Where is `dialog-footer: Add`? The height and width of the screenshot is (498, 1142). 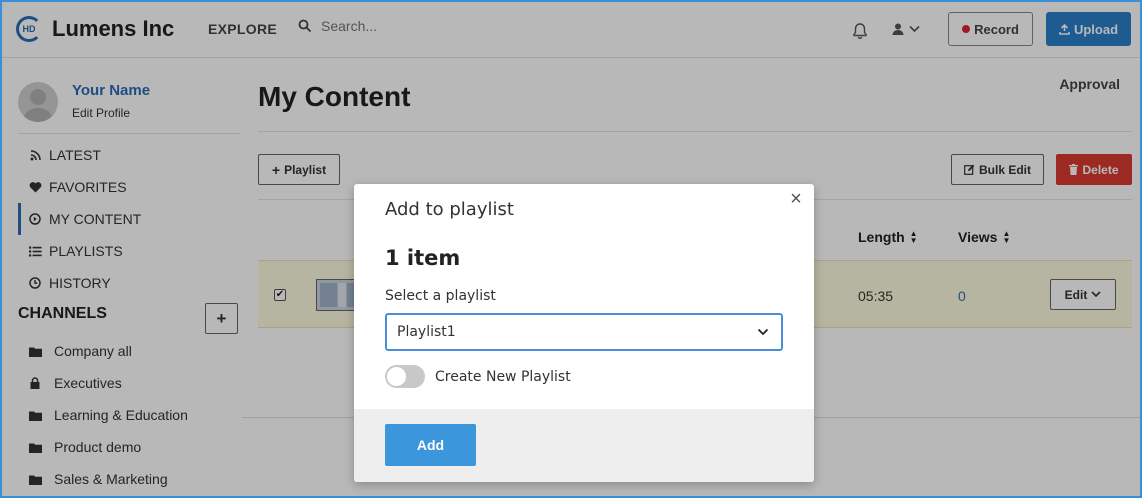
dialog-footer: Add is located at coordinates (584, 445).